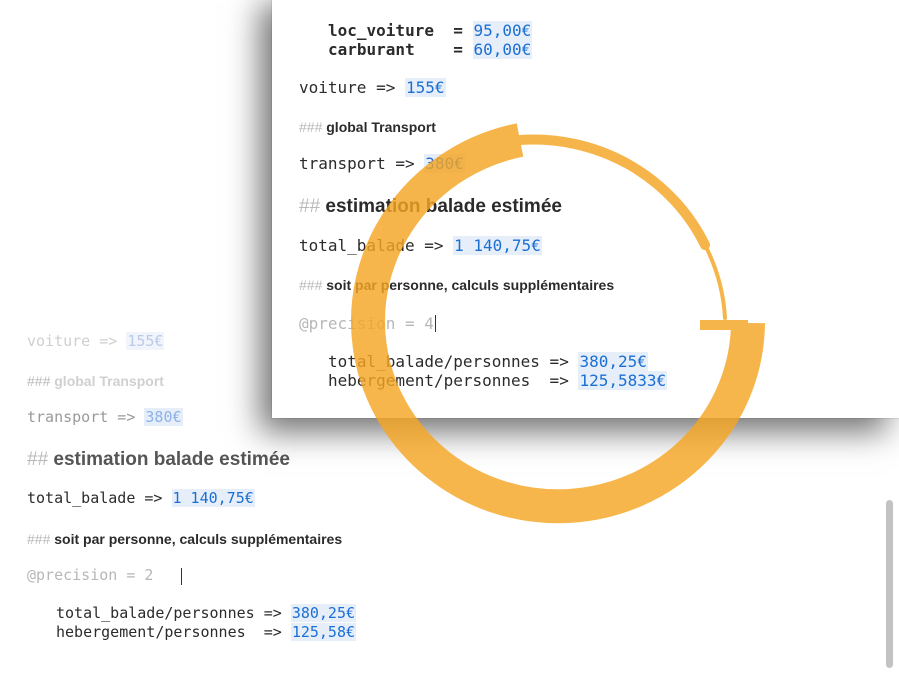 This screenshot has height=673, width=899. Describe the element at coordinates (444, 163) in the screenshot. I see `zoom-transport-result: 380€` at that location.